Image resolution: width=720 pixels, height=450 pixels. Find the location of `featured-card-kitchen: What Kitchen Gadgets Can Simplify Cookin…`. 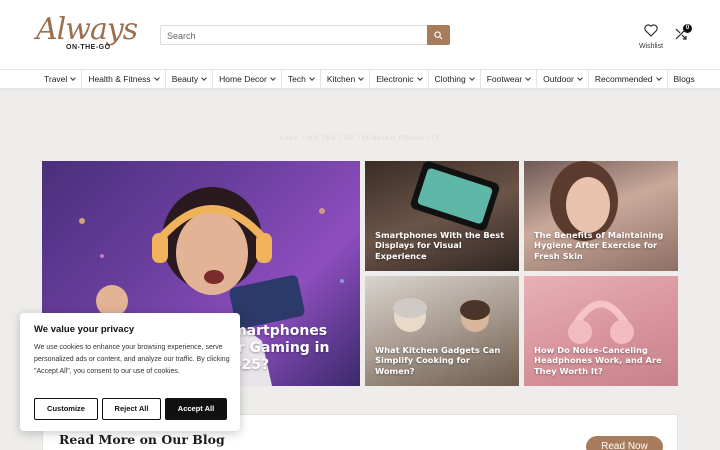

featured-card-kitchen: What Kitchen Gadgets Can Simplify Cookin… is located at coordinates (442, 331).